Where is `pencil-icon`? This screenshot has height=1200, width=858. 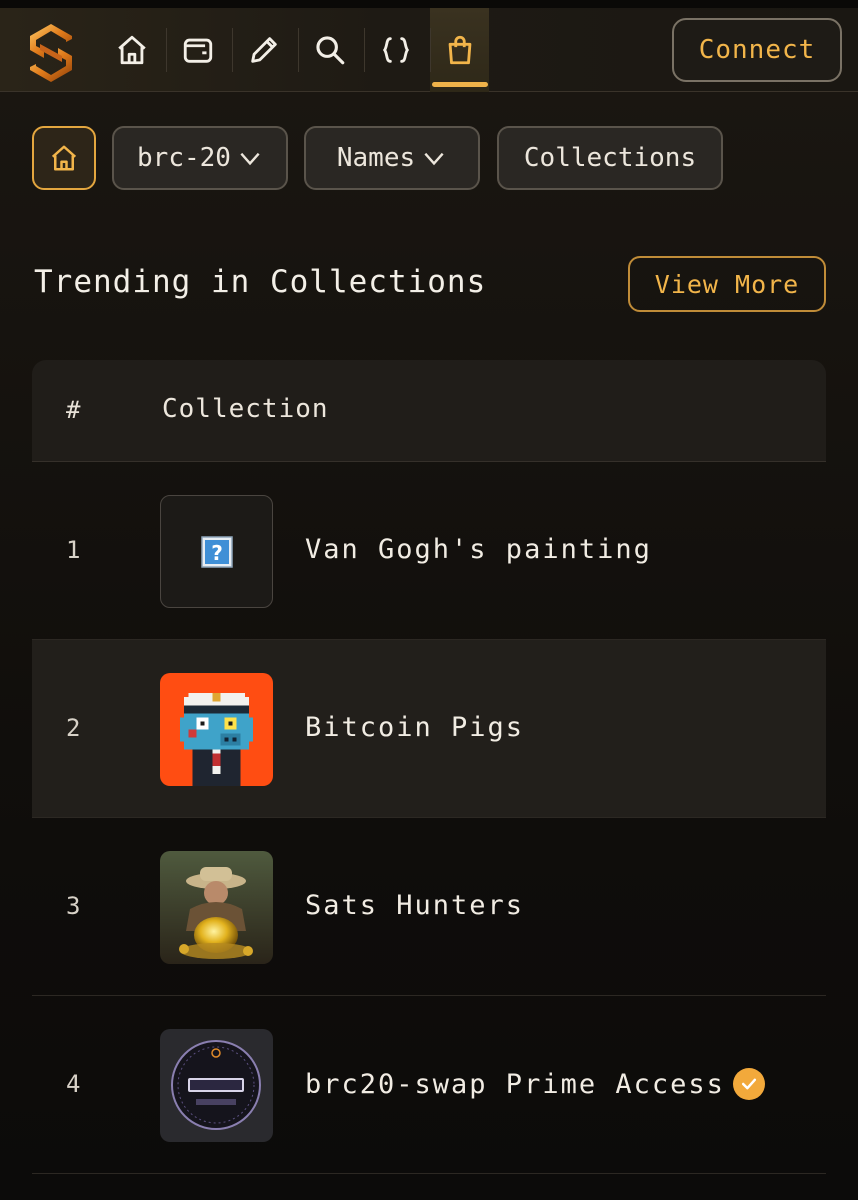 pencil-icon is located at coordinates (264, 50).